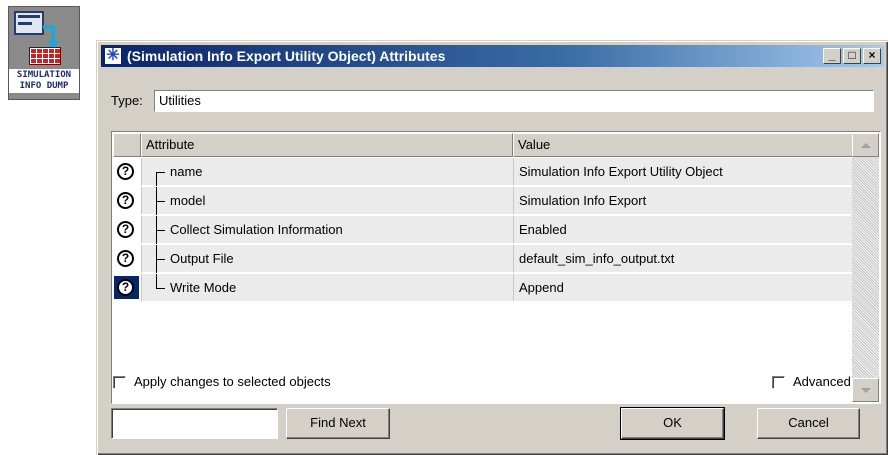  What do you see at coordinates (683, 145) in the screenshot?
I see `column-header-value: Value` at bounding box center [683, 145].